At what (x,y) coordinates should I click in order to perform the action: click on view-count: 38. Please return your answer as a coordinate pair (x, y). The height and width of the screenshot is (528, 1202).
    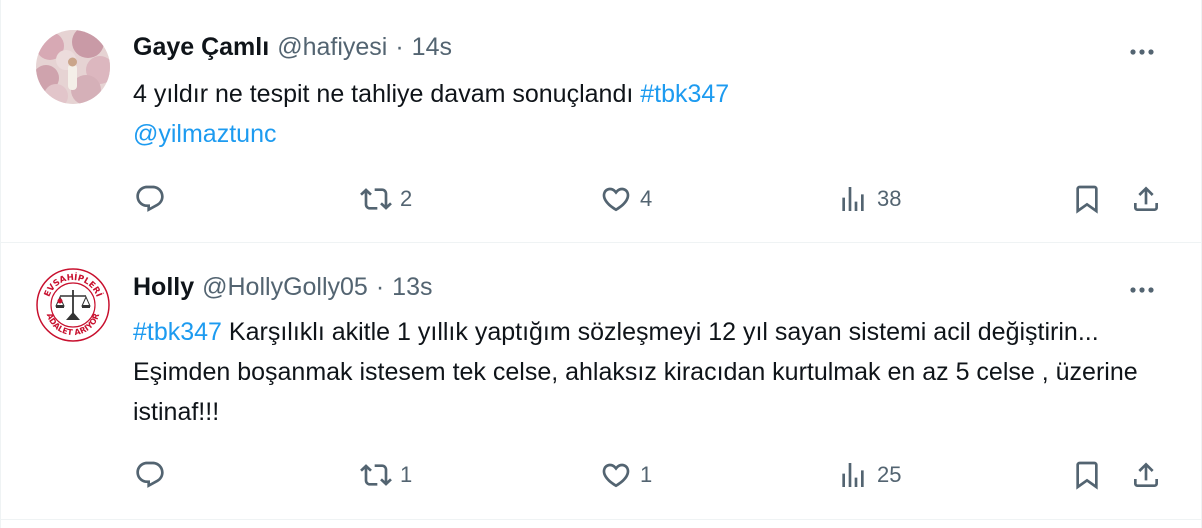
    Looking at the image, I should click on (889, 198).